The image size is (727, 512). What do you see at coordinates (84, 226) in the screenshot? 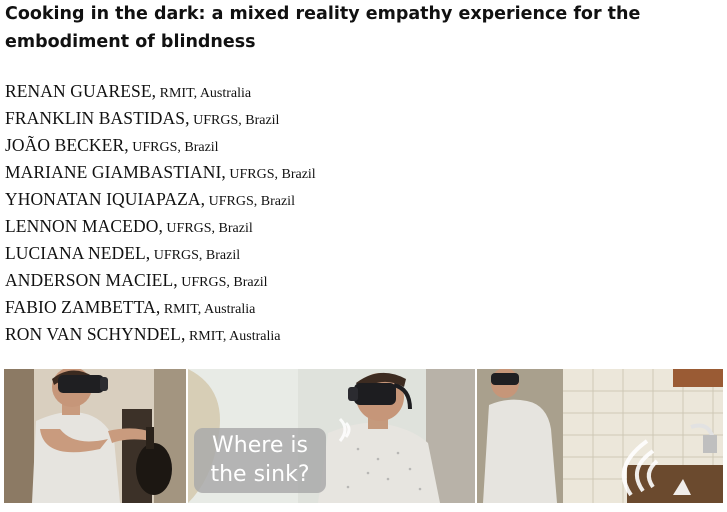
I see `author-name: LENNON MACEDO,` at bounding box center [84, 226].